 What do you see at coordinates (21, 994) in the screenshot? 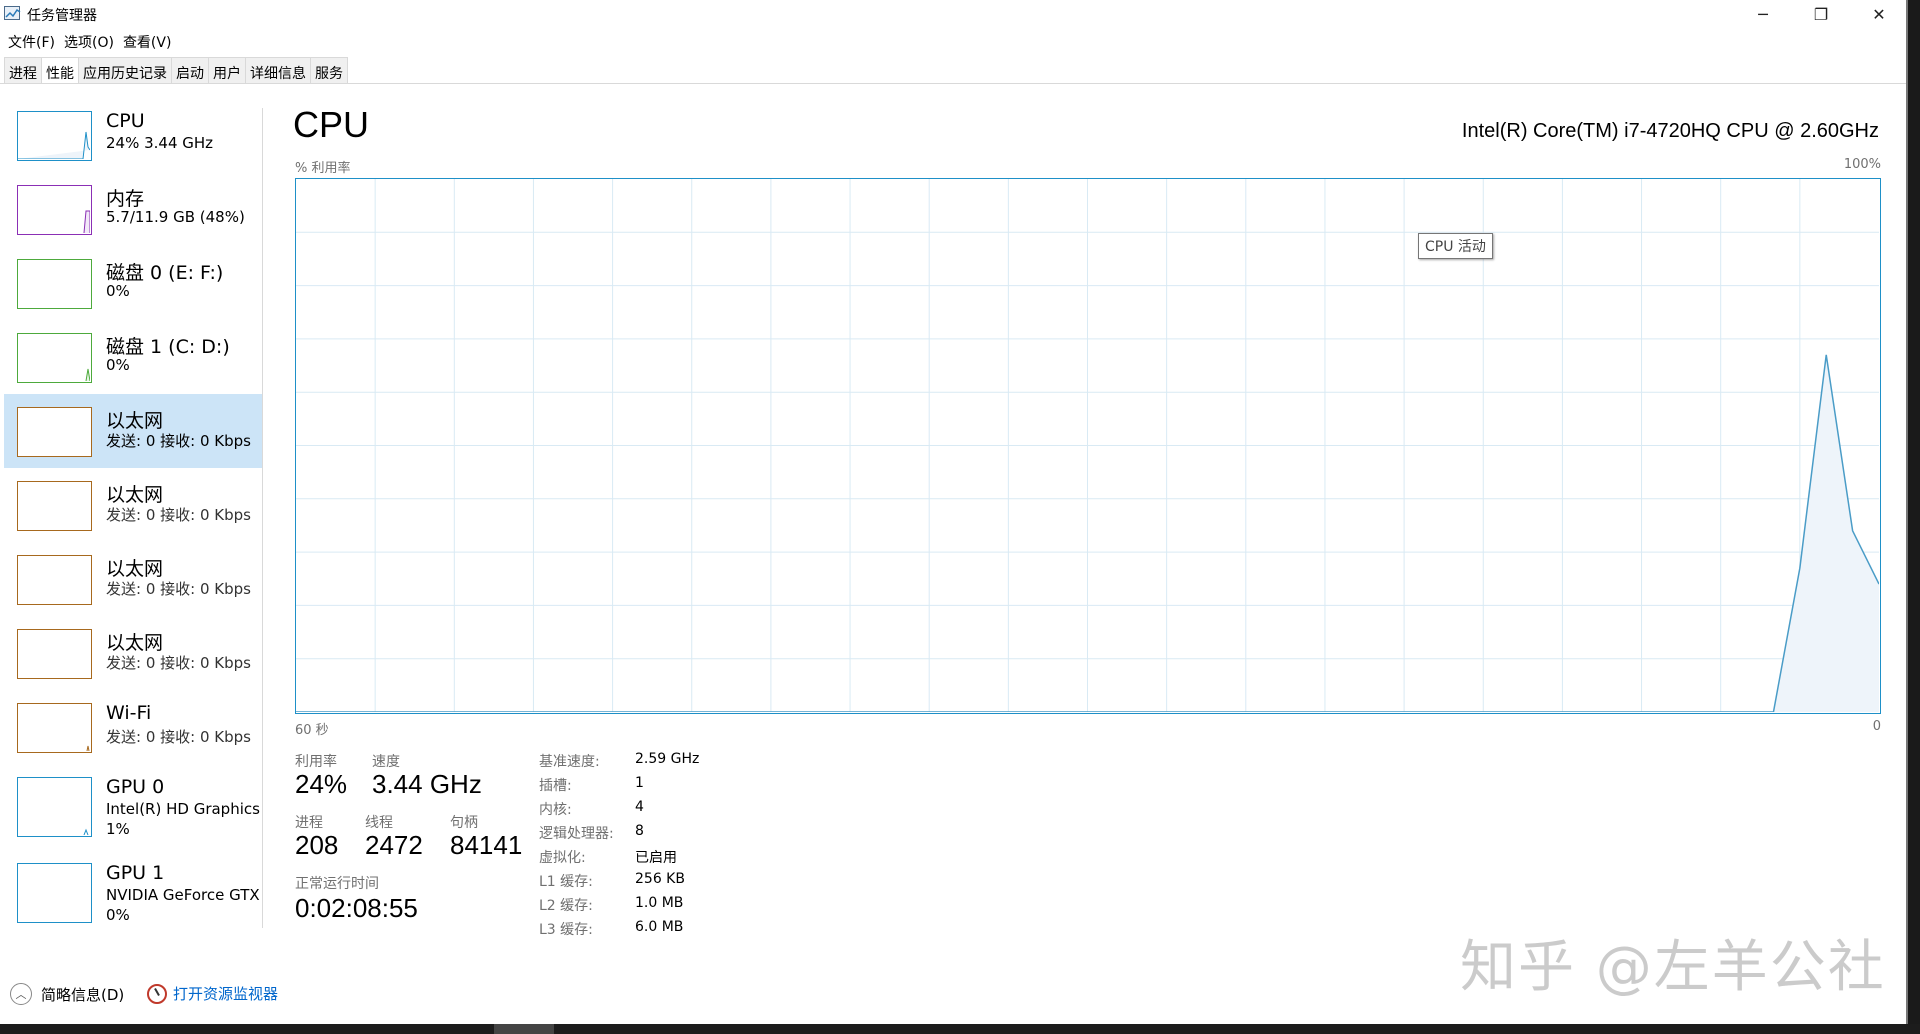
I see `chevron-up-icon: ︿` at bounding box center [21, 994].